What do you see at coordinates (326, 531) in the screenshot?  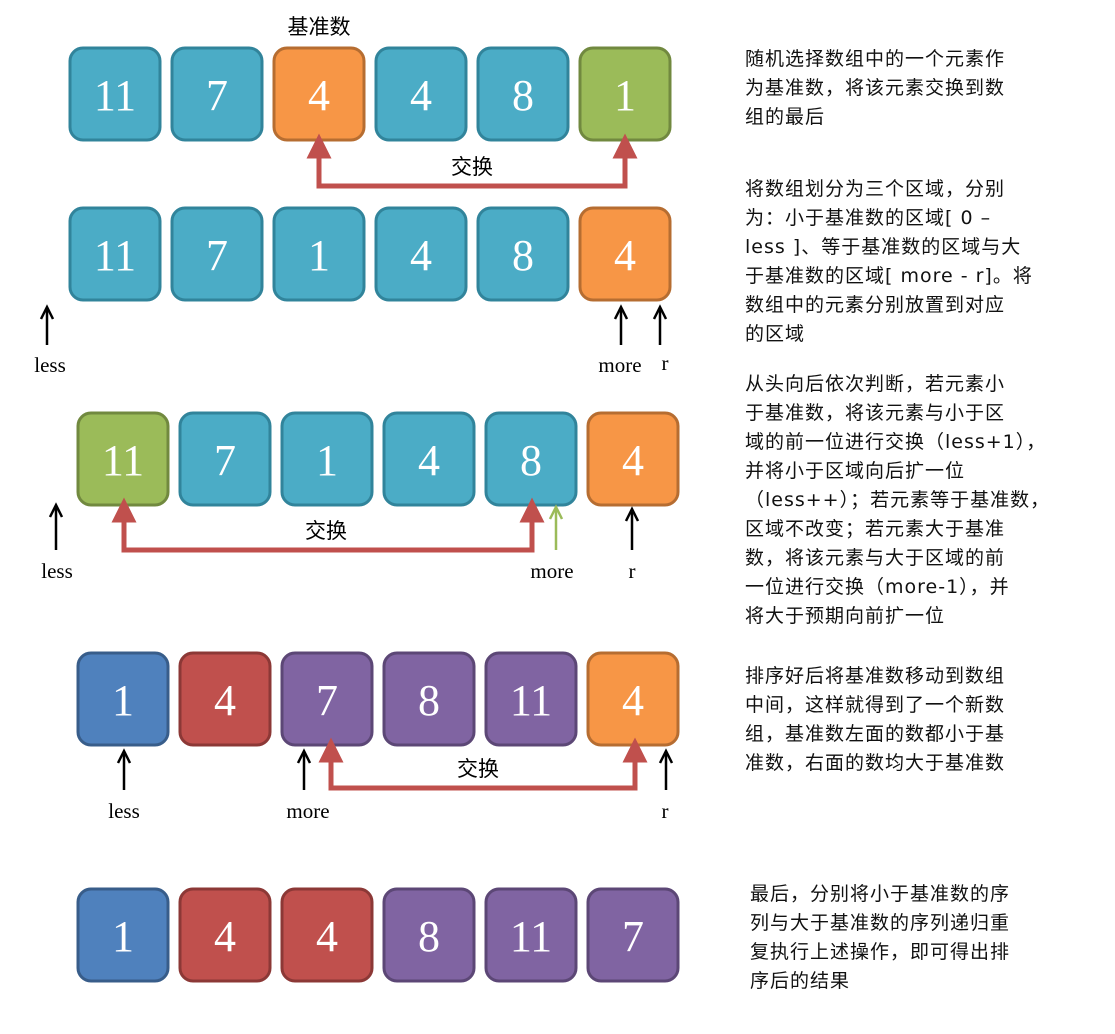 I see `step3-swap-label: 交换` at bounding box center [326, 531].